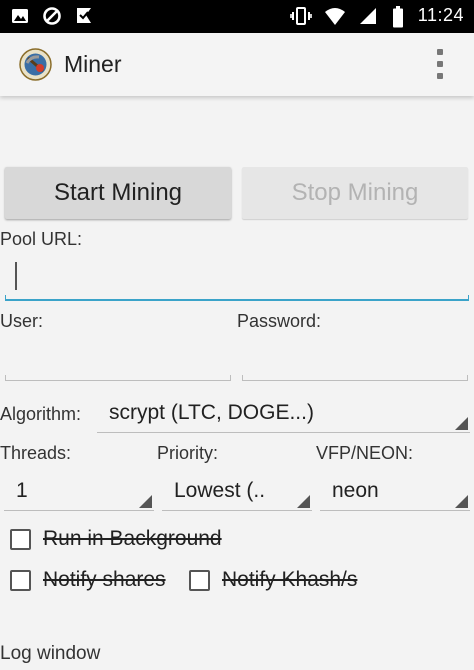 The image size is (474, 670). Describe the element at coordinates (220, 490) in the screenshot. I see `priority-value: Lowest (..` at that location.